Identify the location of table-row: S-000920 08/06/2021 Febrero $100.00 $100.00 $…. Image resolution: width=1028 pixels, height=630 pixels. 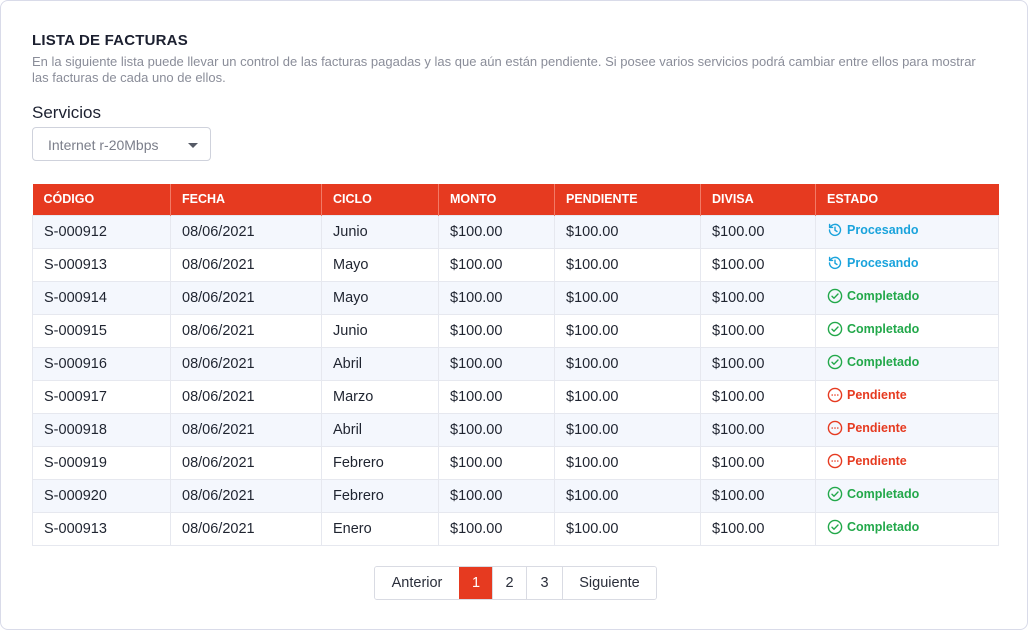
(515, 495).